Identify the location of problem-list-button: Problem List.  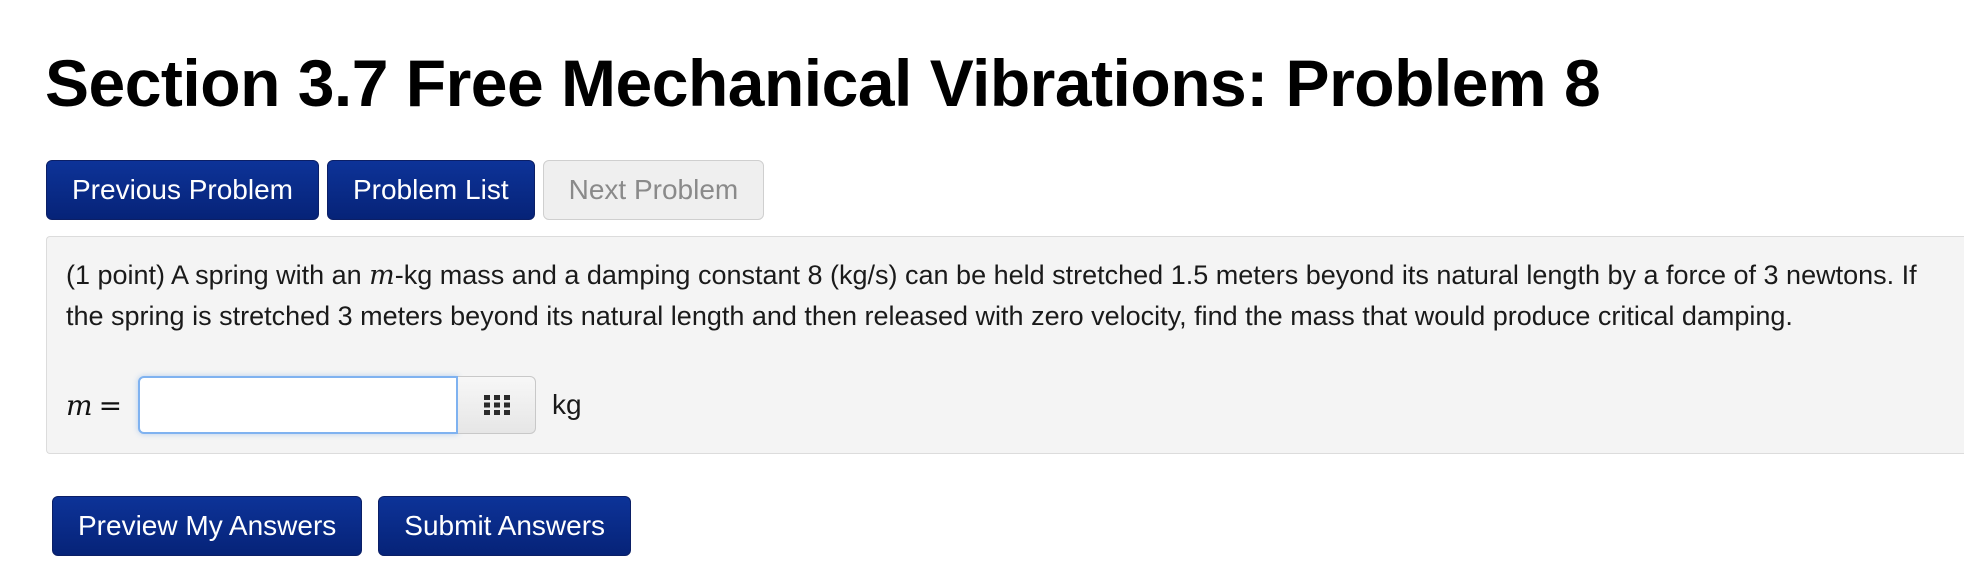
(430, 190).